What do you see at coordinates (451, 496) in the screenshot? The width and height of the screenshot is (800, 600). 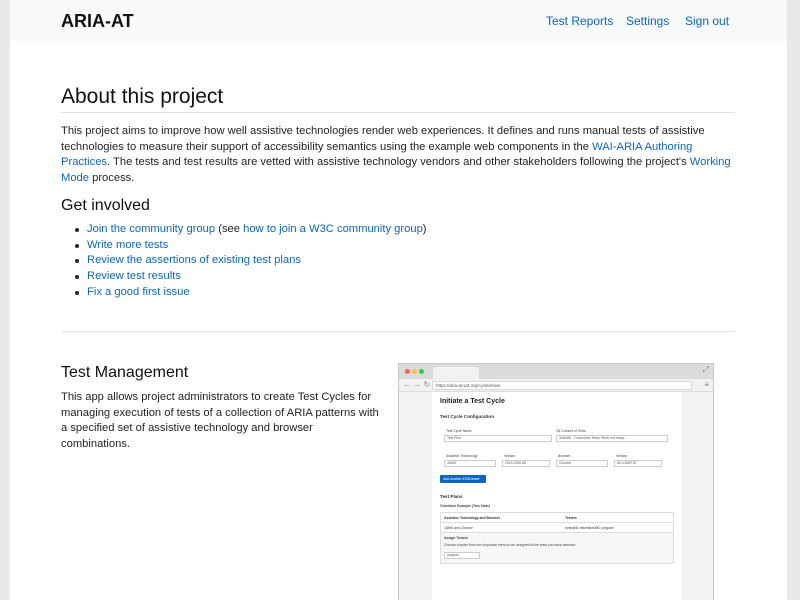 I see `test-plans-title: Test Plans` at bounding box center [451, 496].